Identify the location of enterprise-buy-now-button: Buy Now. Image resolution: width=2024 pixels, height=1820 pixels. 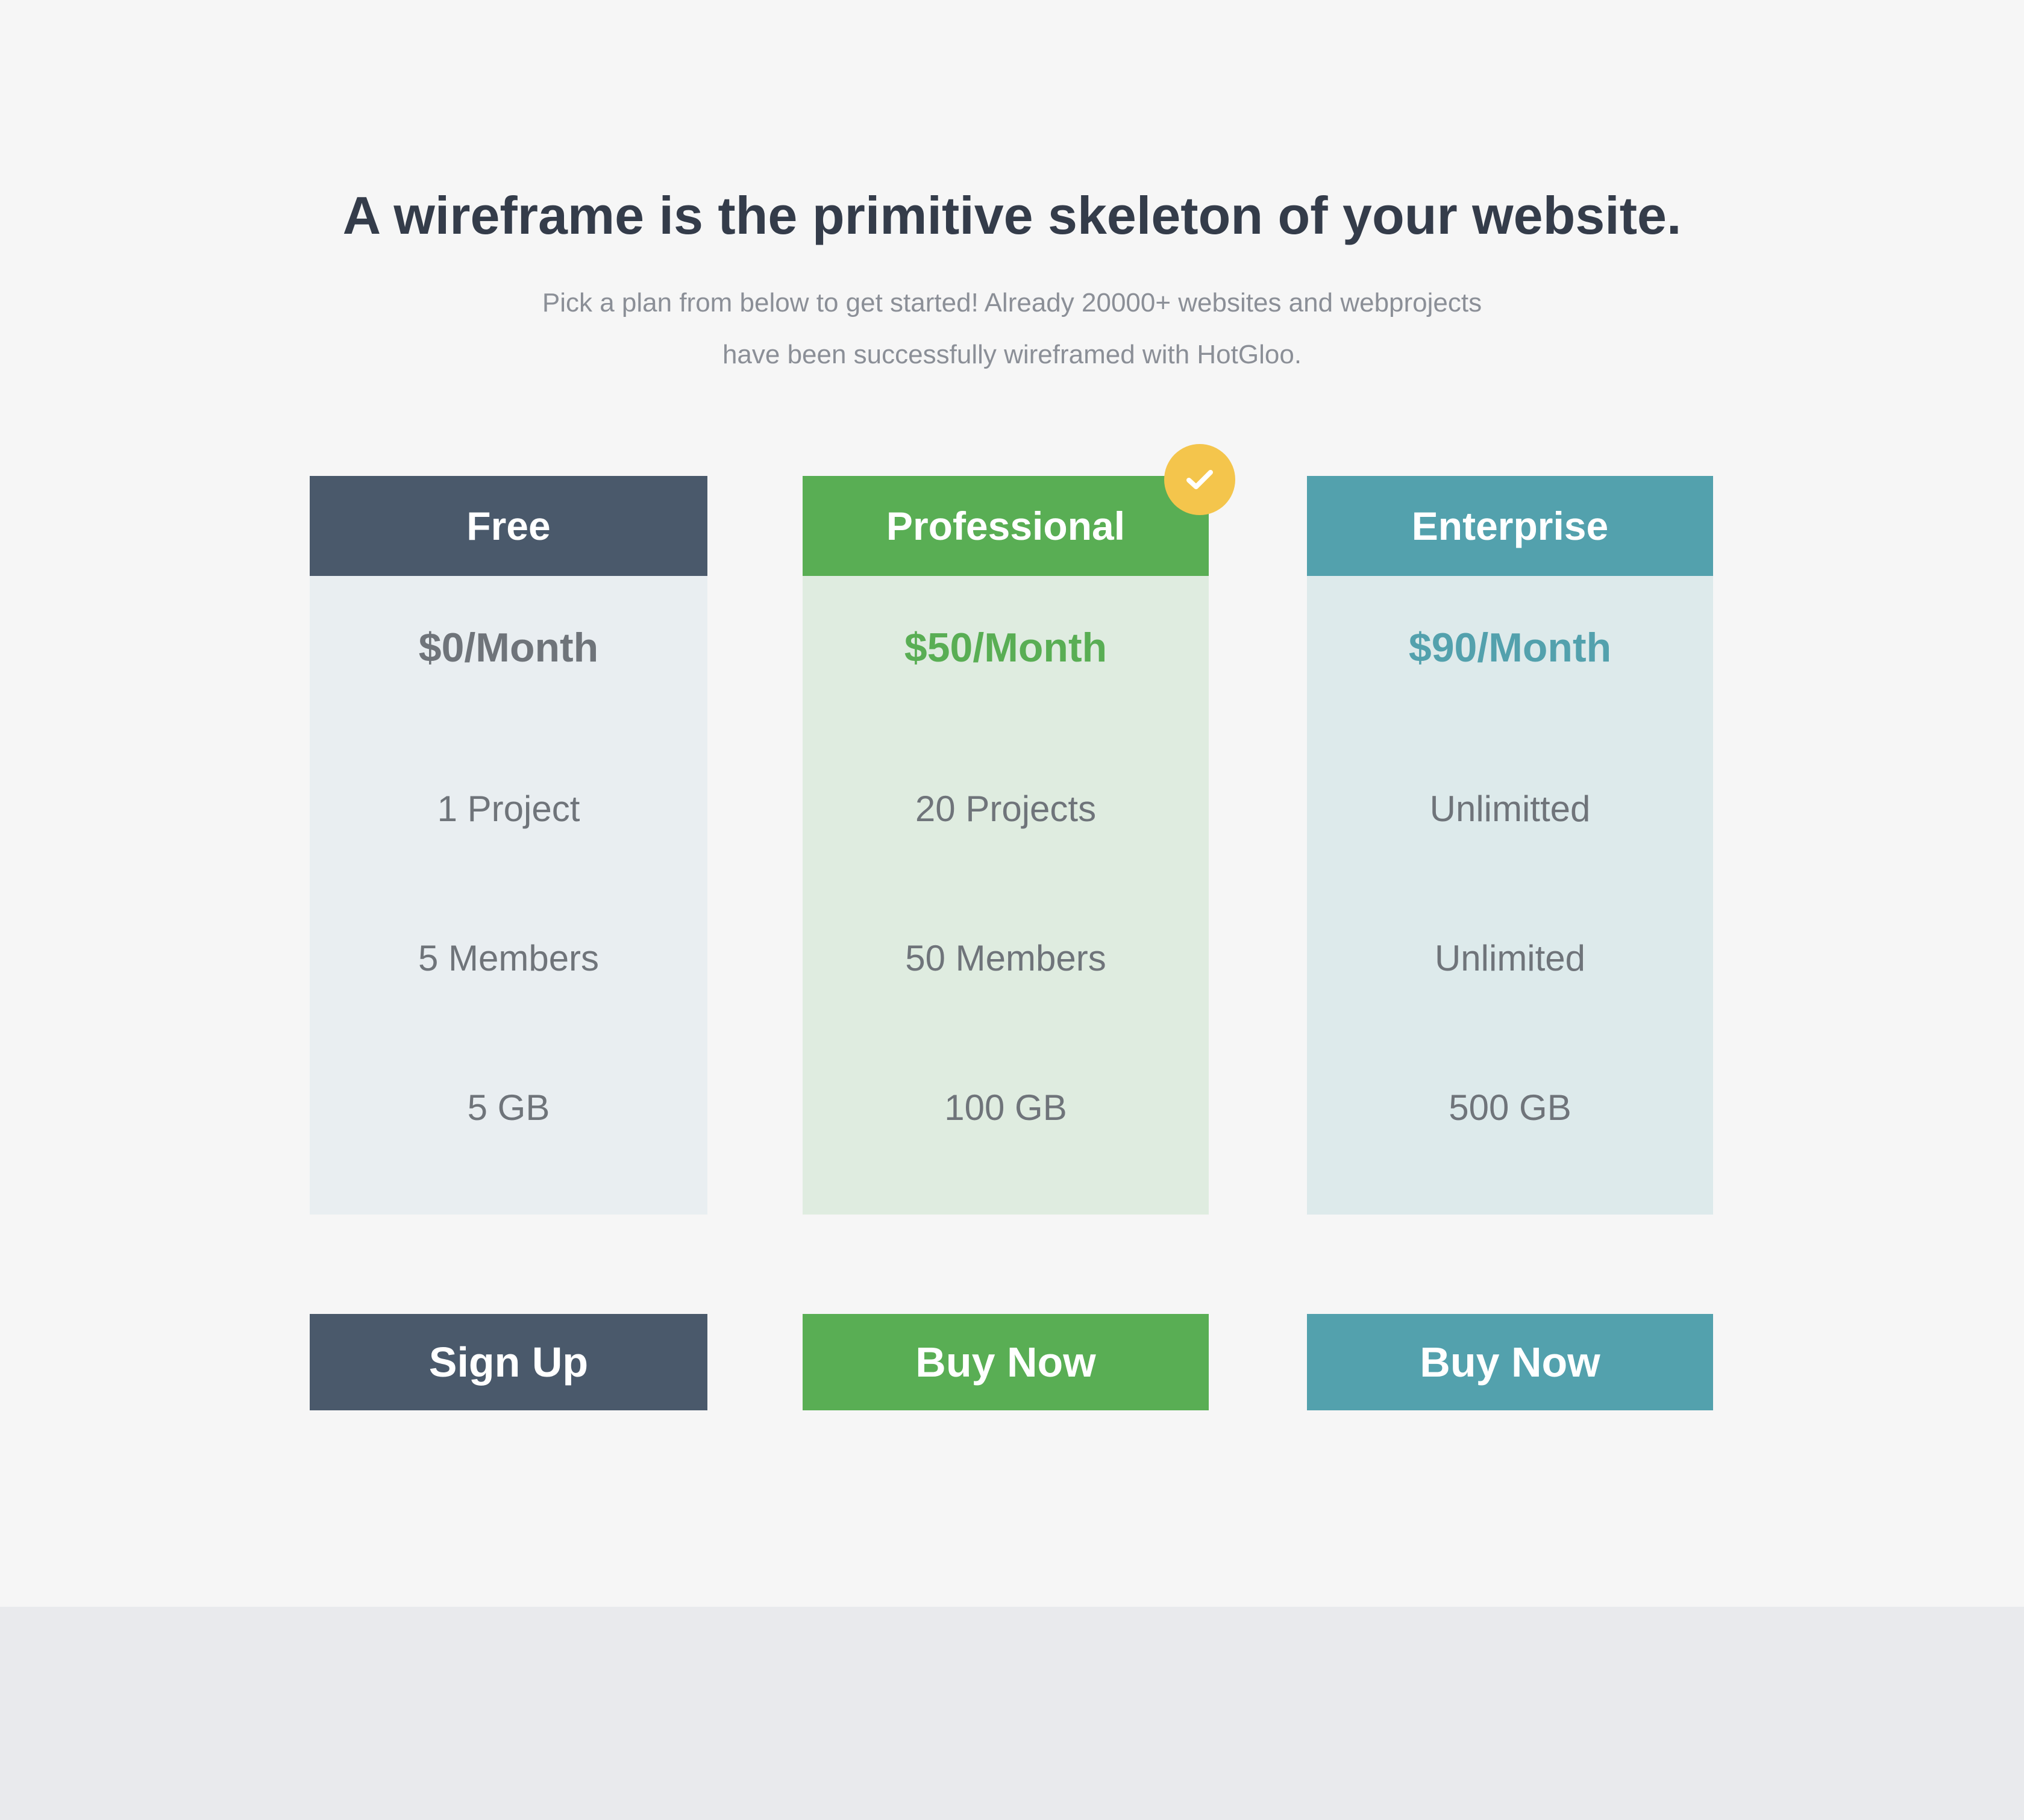
(1510, 1362).